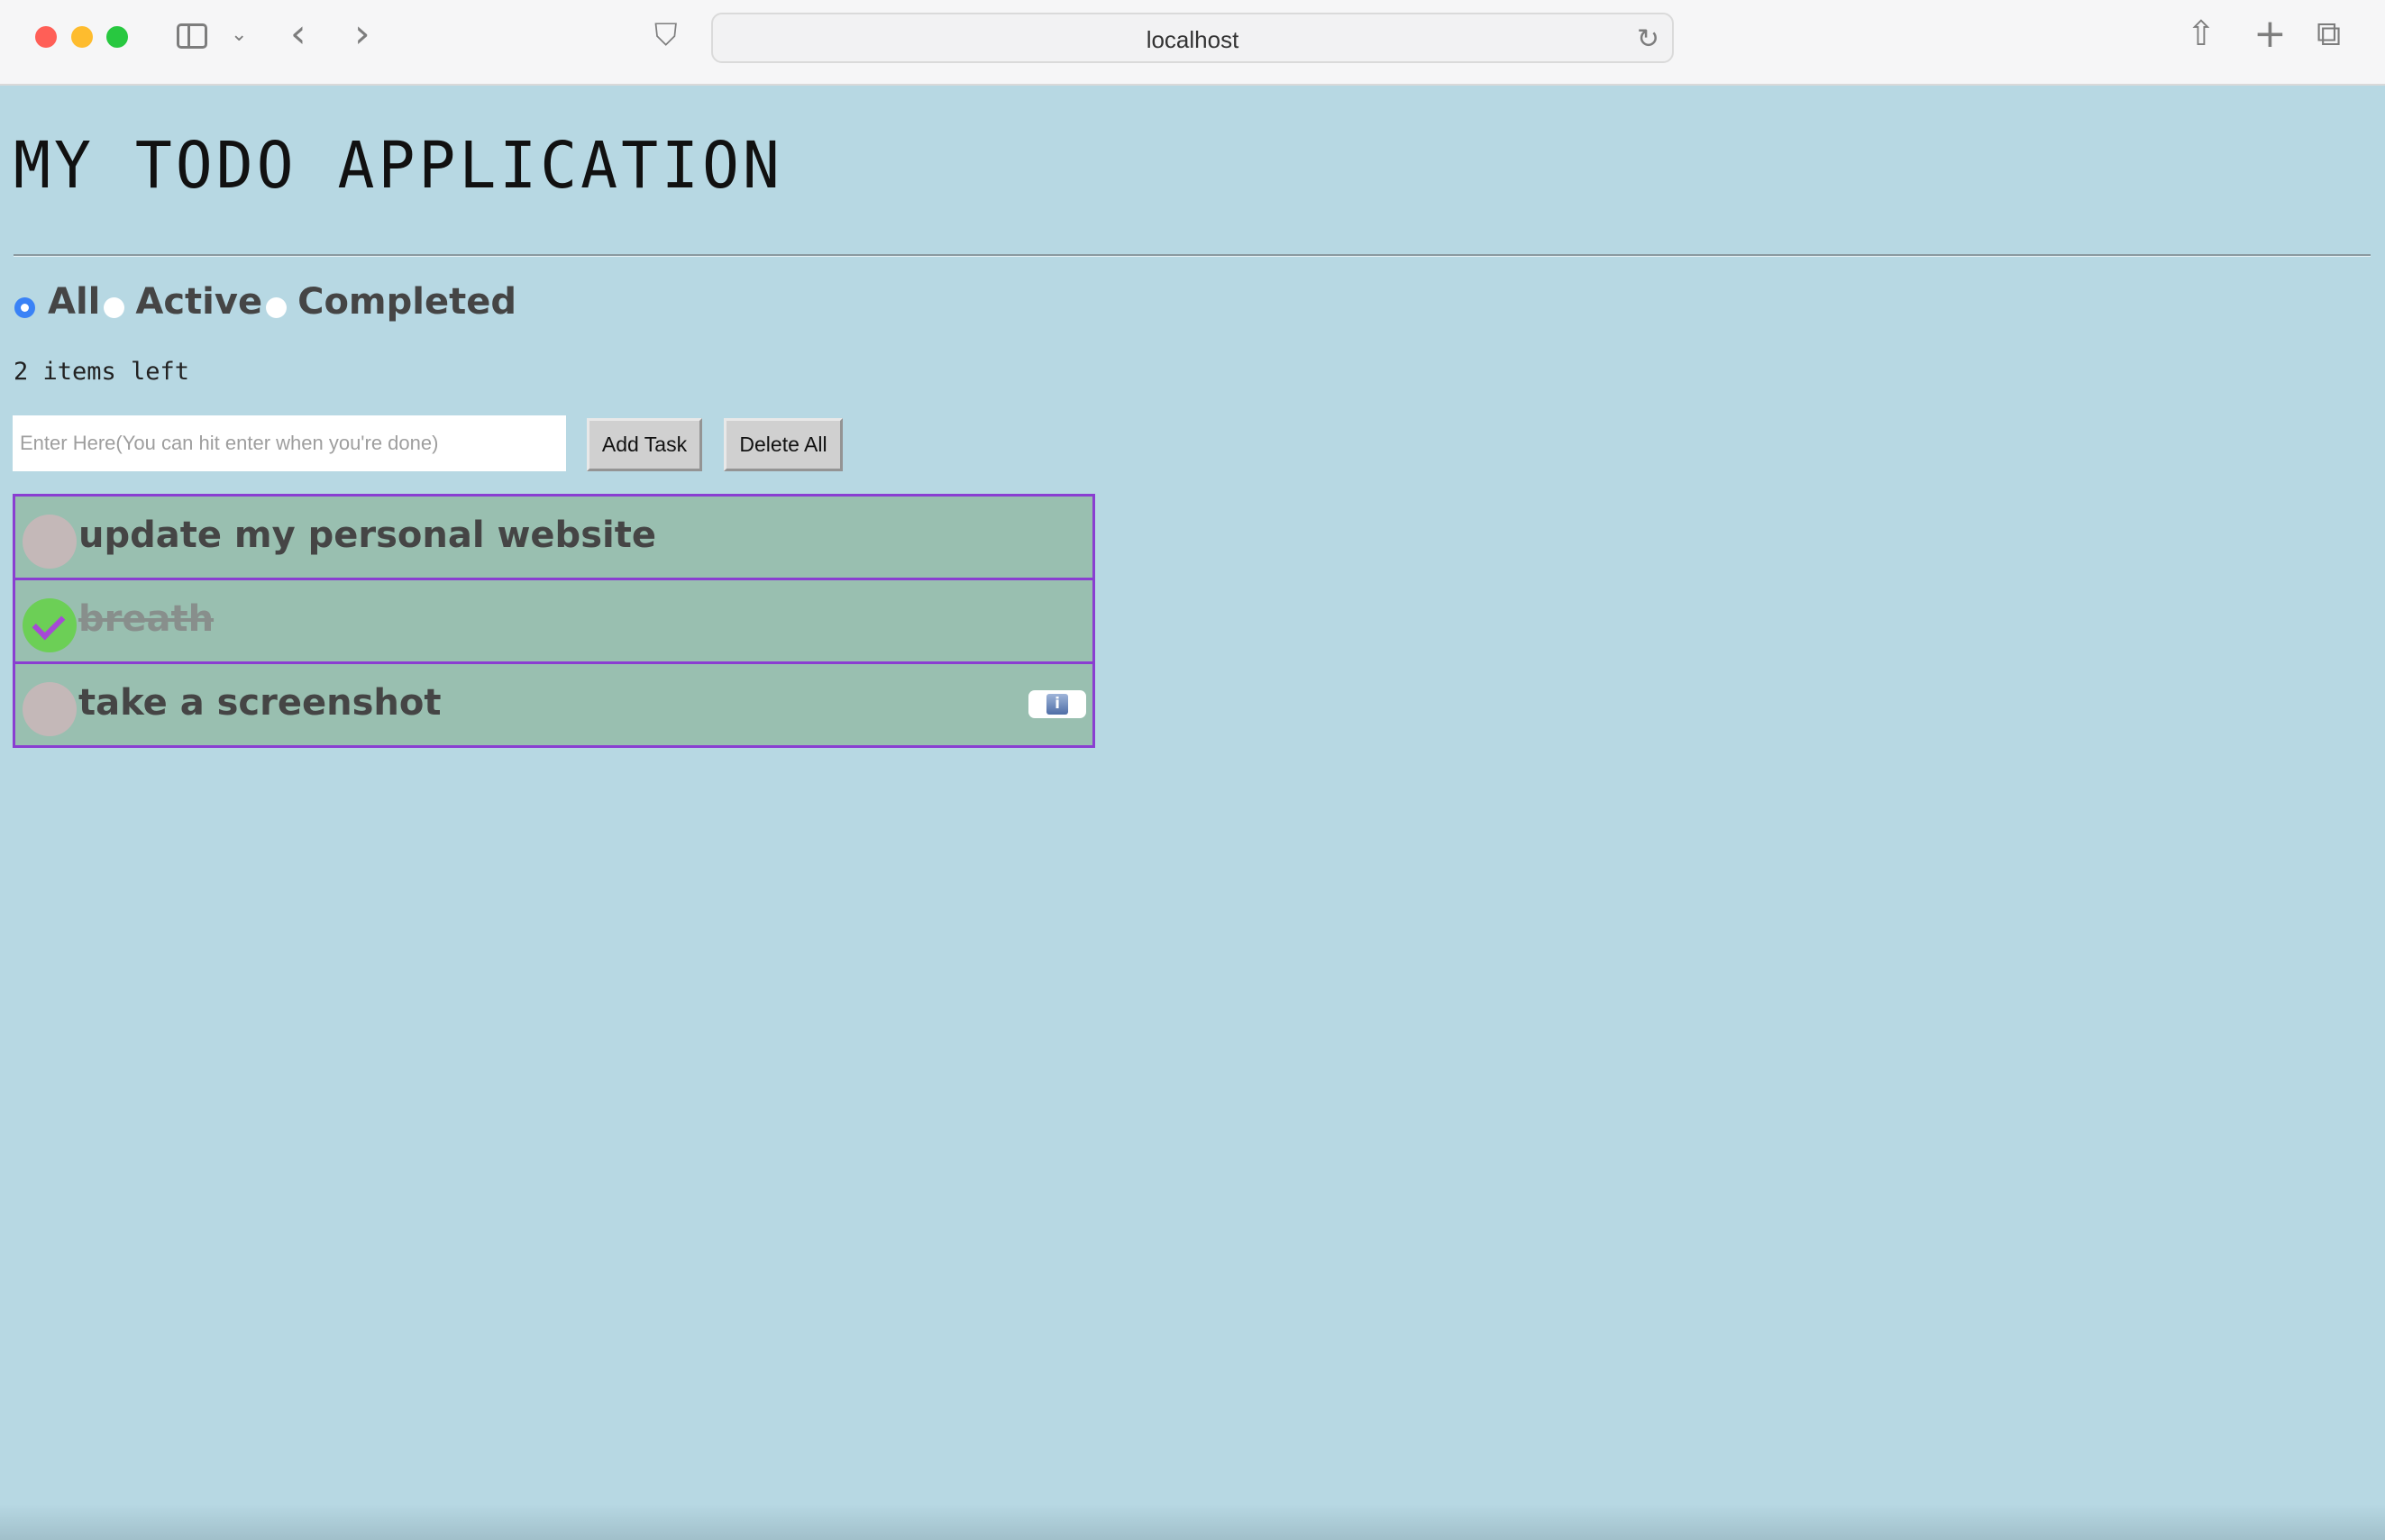 This screenshot has height=1540, width=2385. I want to click on chevron-down-icon: ⌄, so click(239, 35).